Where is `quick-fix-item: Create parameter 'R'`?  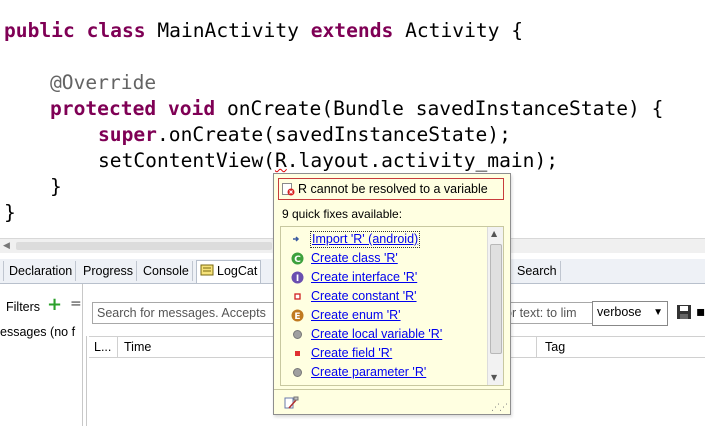 quick-fix-item: Create parameter 'R' is located at coordinates (383, 372).